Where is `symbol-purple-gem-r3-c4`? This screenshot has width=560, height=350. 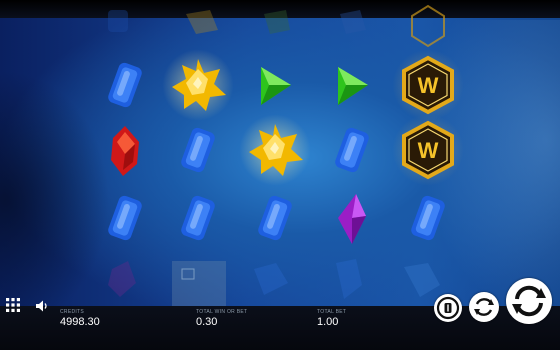 symbol-purple-gem-r3-c4 is located at coordinates (352, 218).